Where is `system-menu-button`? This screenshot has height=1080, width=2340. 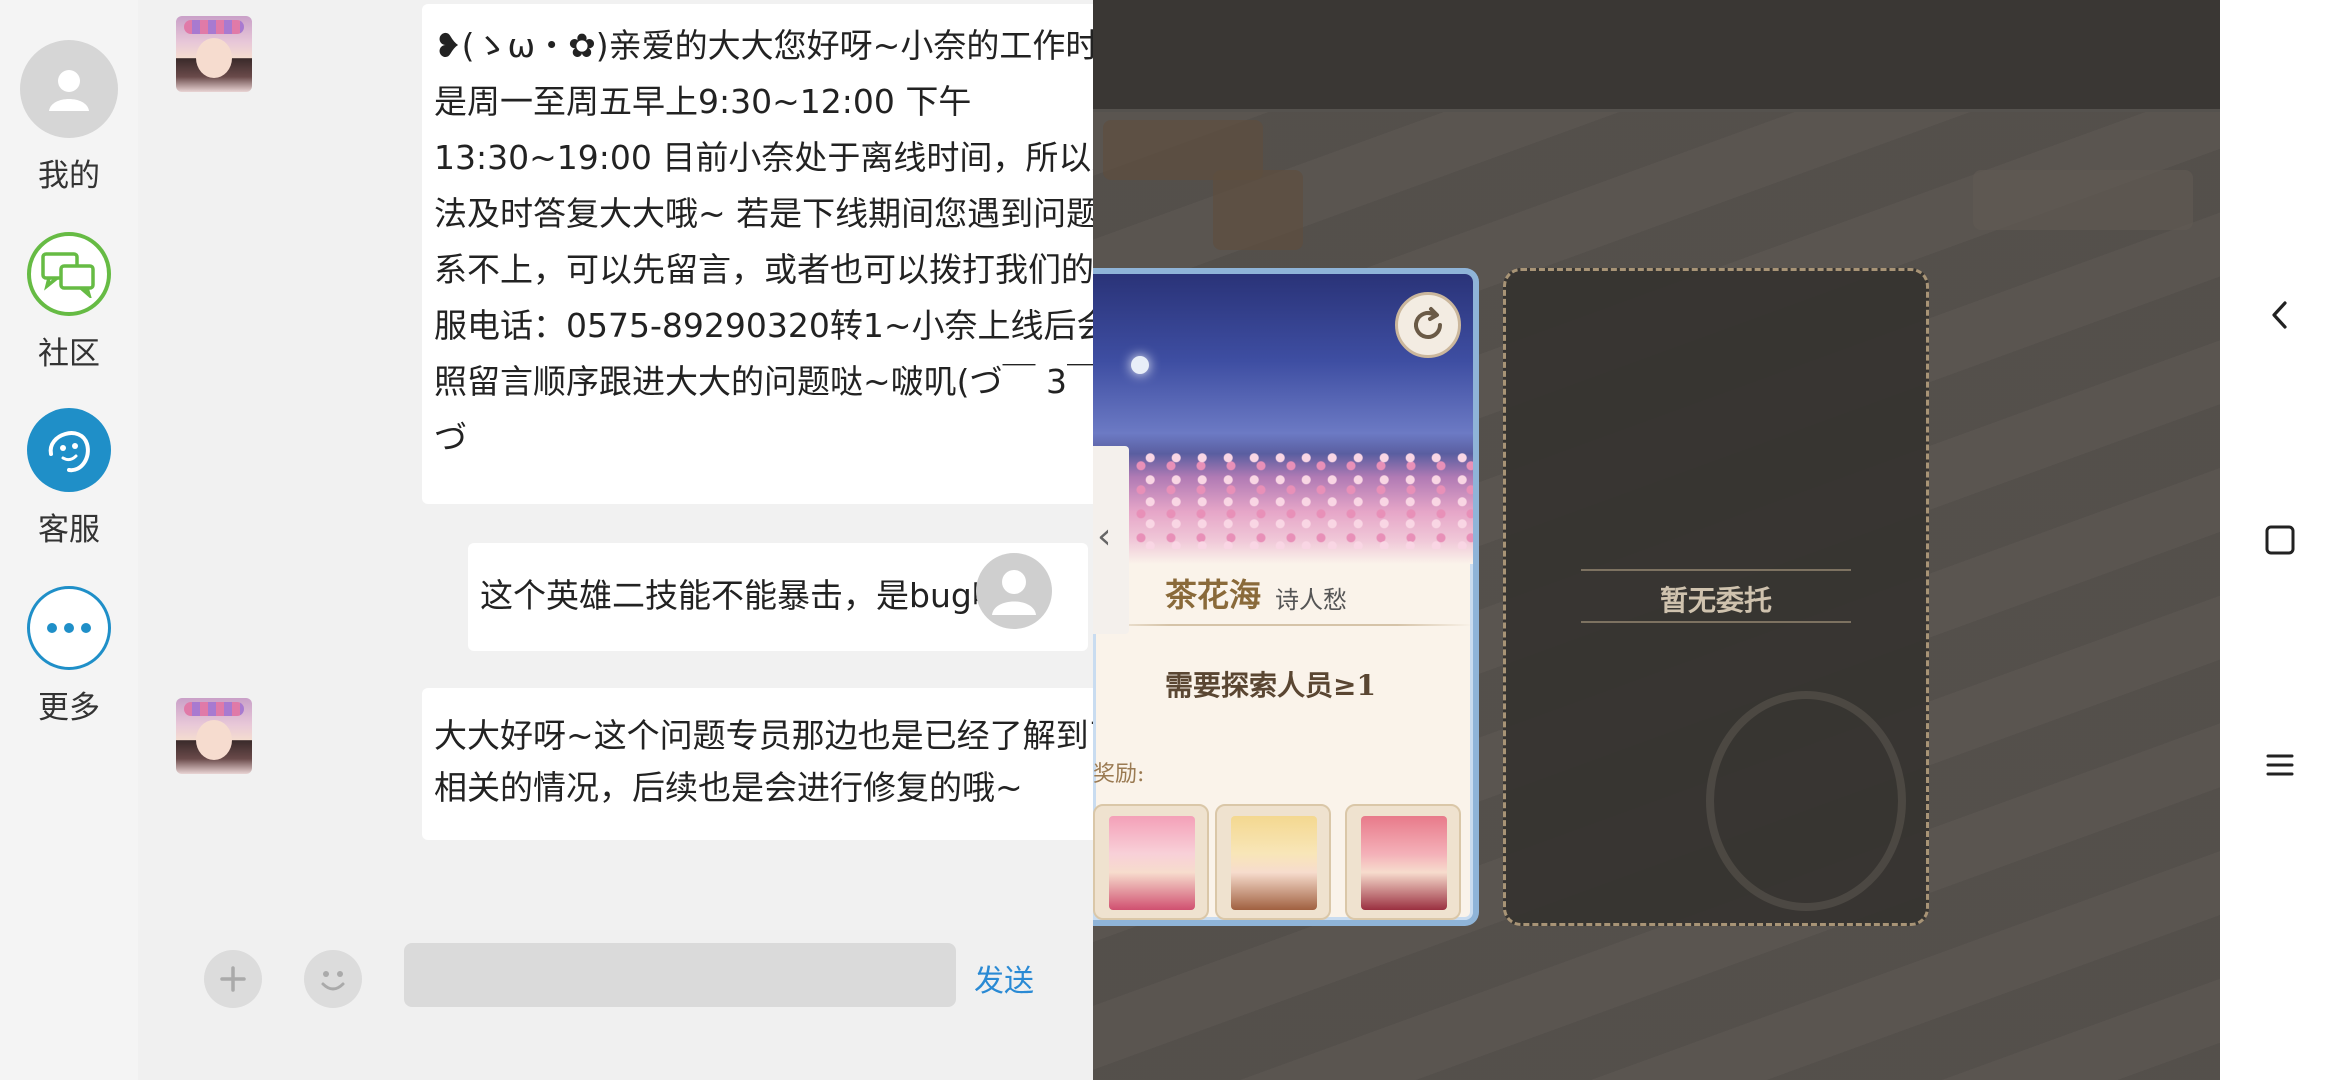
system-menu-button is located at coordinates (2280, 765).